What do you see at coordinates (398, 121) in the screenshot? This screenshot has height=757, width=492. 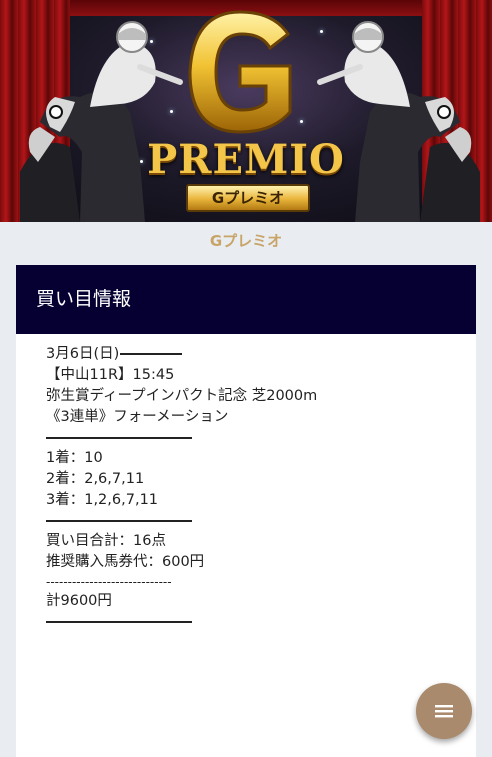 I see `jockey-horse-right-illustration` at bounding box center [398, 121].